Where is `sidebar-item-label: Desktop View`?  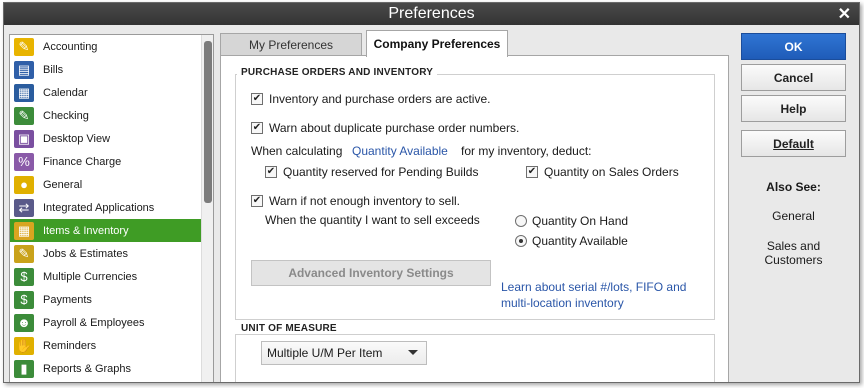
sidebar-item-label: Desktop View is located at coordinates (77, 138).